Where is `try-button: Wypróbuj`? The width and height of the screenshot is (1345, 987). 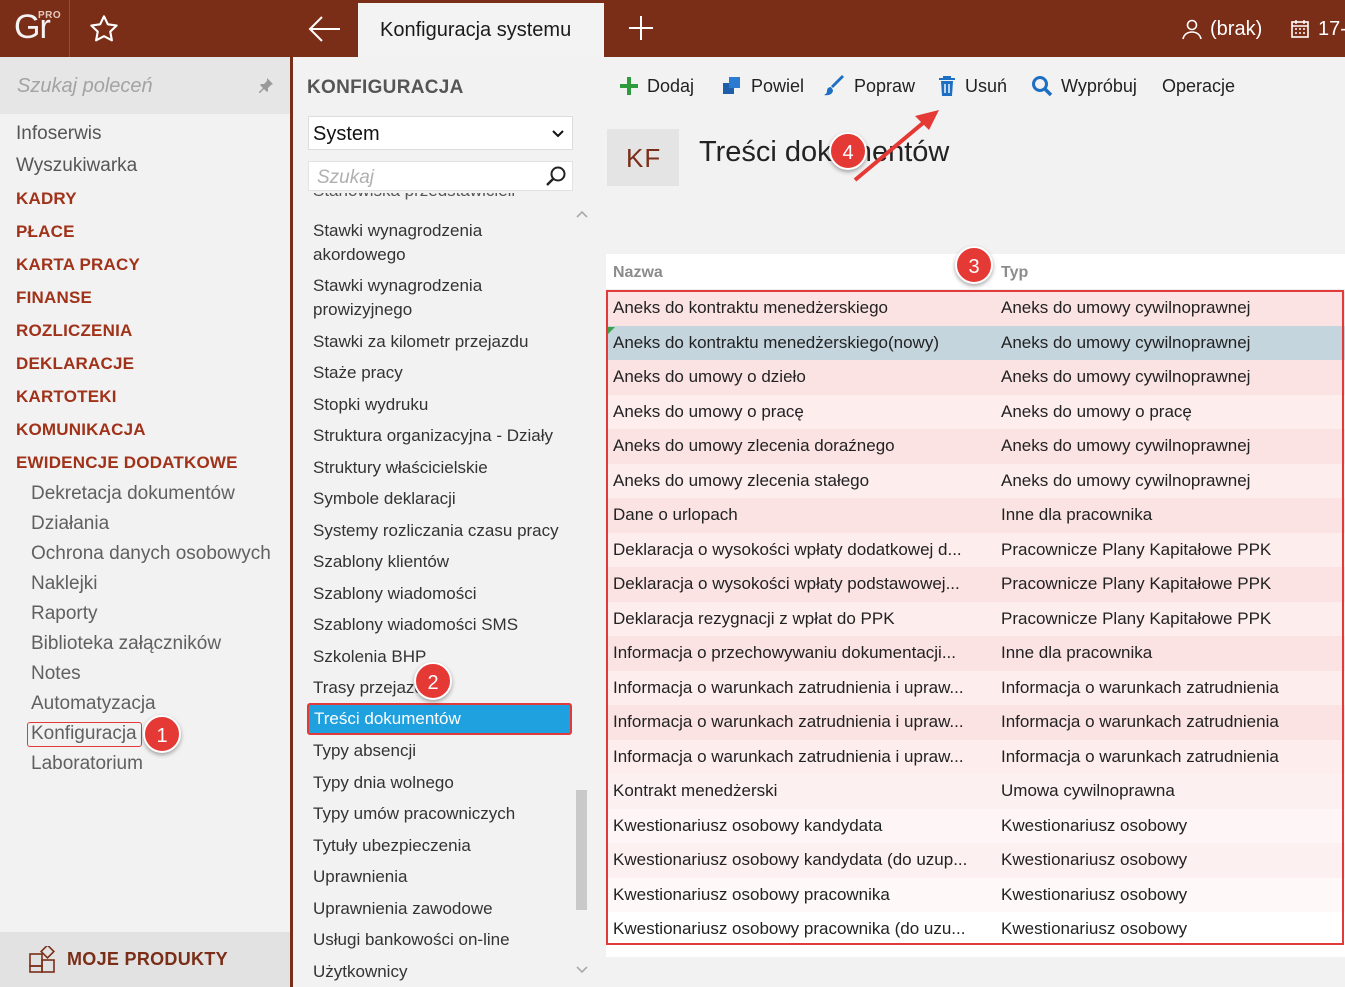 try-button: Wypróbuj is located at coordinates (1084, 86).